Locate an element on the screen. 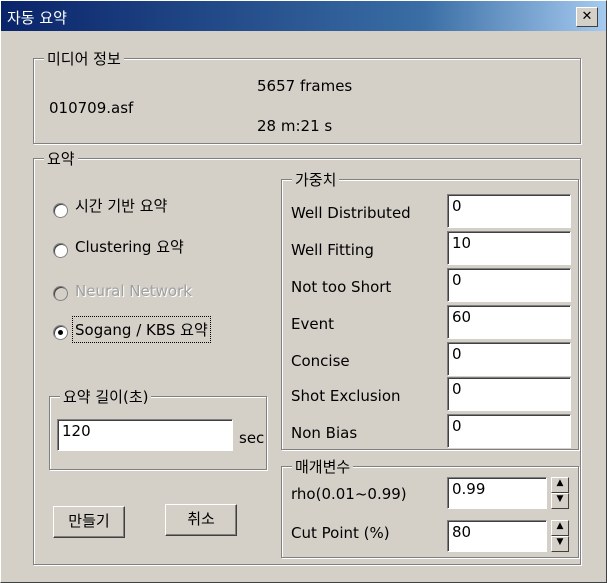 This screenshot has height=583, width=607. radio-time-based is located at coordinates (60, 210).